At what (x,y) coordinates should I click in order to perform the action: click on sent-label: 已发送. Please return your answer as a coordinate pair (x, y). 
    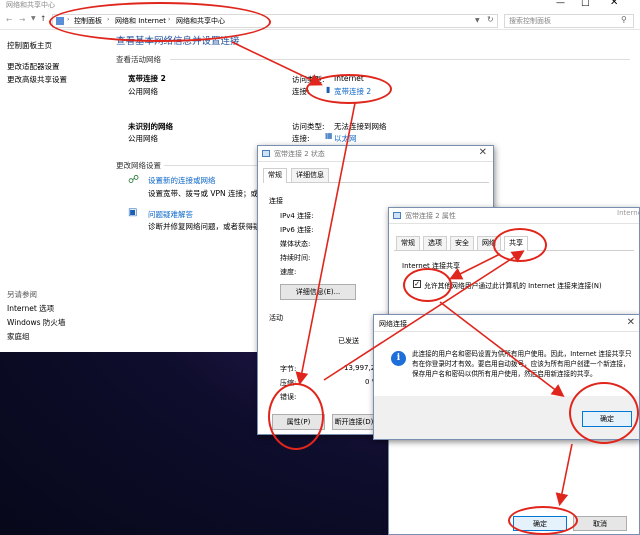
    Looking at the image, I should click on (348, 341).